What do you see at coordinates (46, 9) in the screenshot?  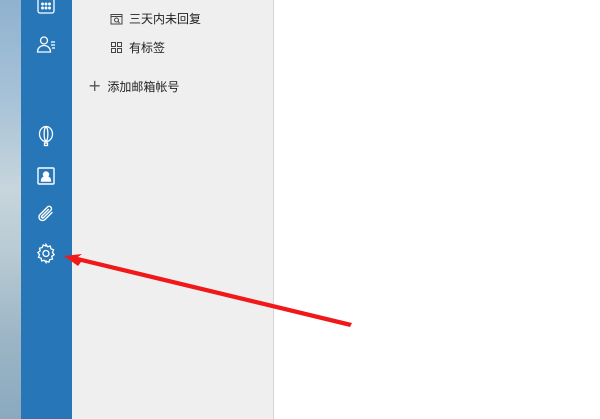 I see `calendar-grid-icon` at bounding box center [46, 9].